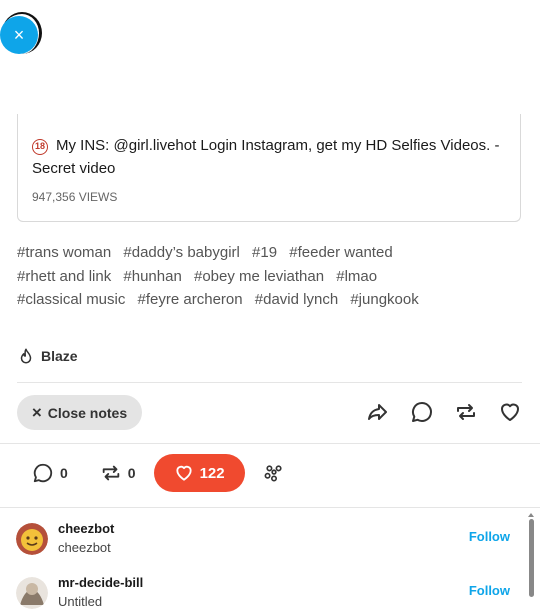  Describe the element at coordinates (152, 276) in the screenshot. I see `tag-link: #hunhan` at that location.